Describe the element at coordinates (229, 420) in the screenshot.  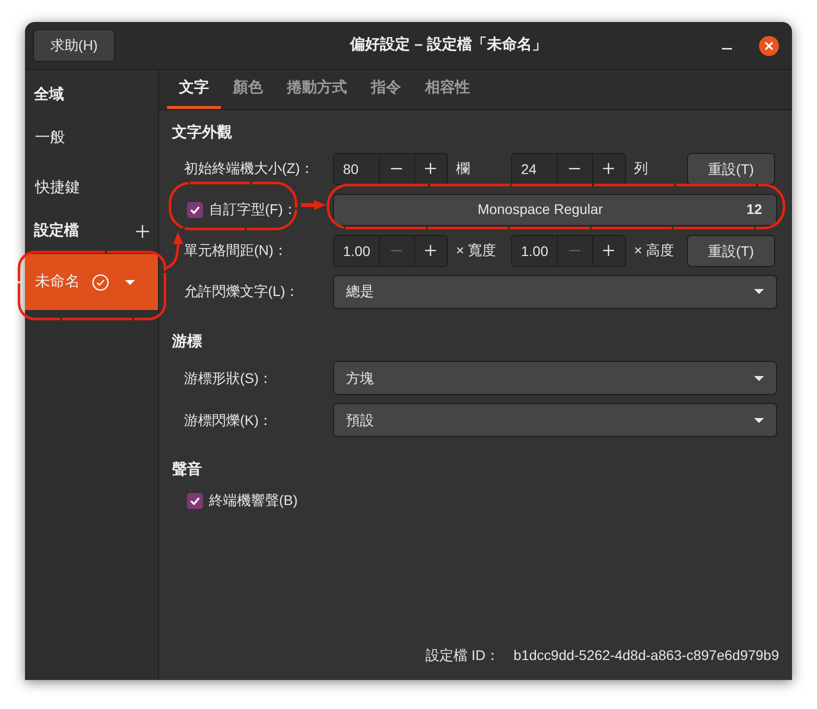
I see `row-label: 游標閃爍(K)：` at that location.